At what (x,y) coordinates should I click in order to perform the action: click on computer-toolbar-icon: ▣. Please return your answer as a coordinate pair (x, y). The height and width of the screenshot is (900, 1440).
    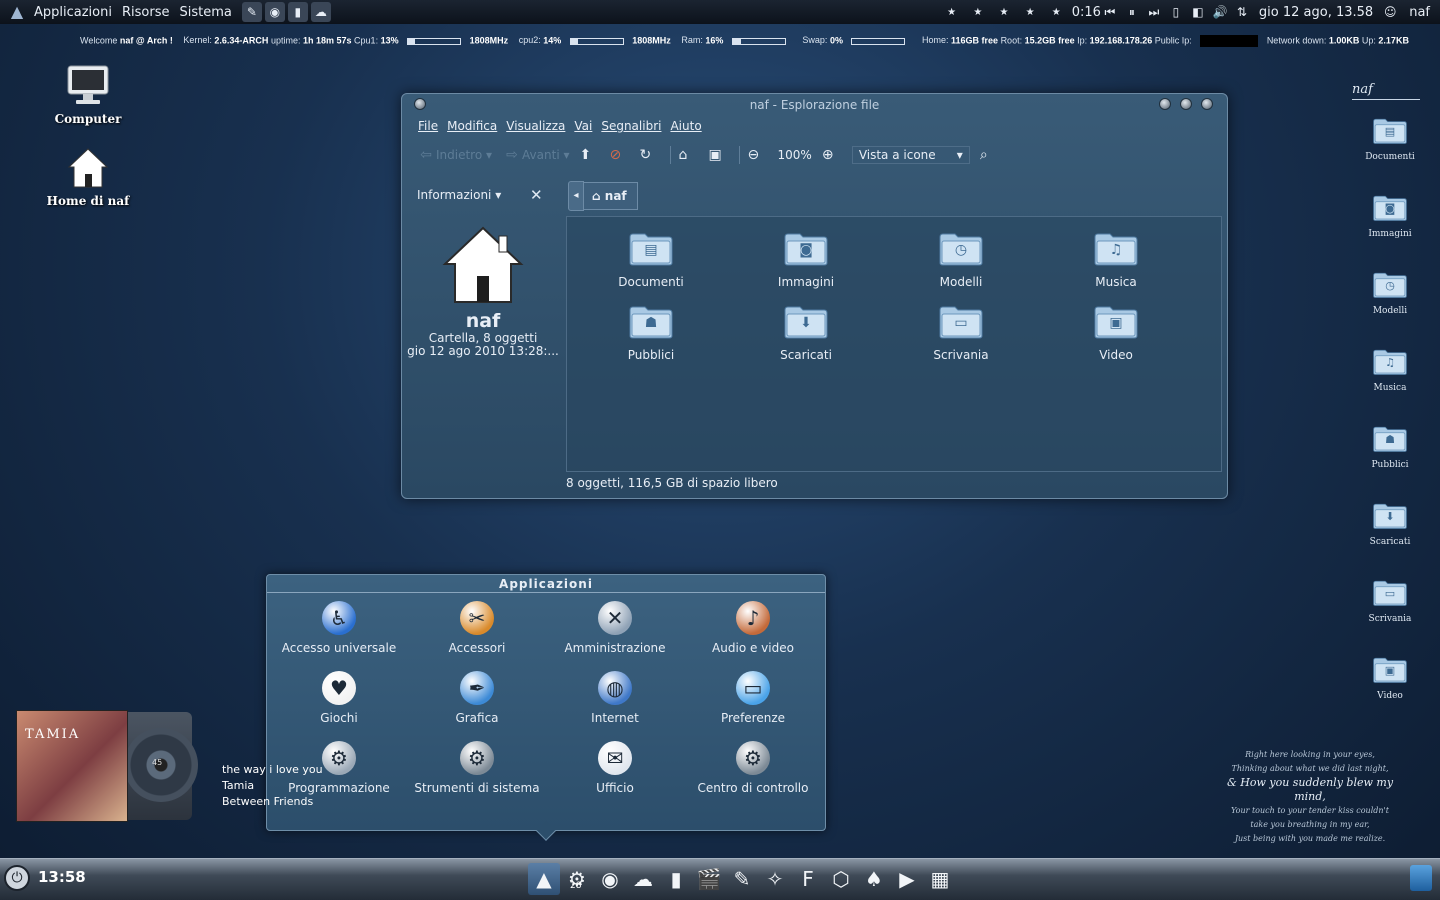
    Looking at the image, I should click on (719, 155).